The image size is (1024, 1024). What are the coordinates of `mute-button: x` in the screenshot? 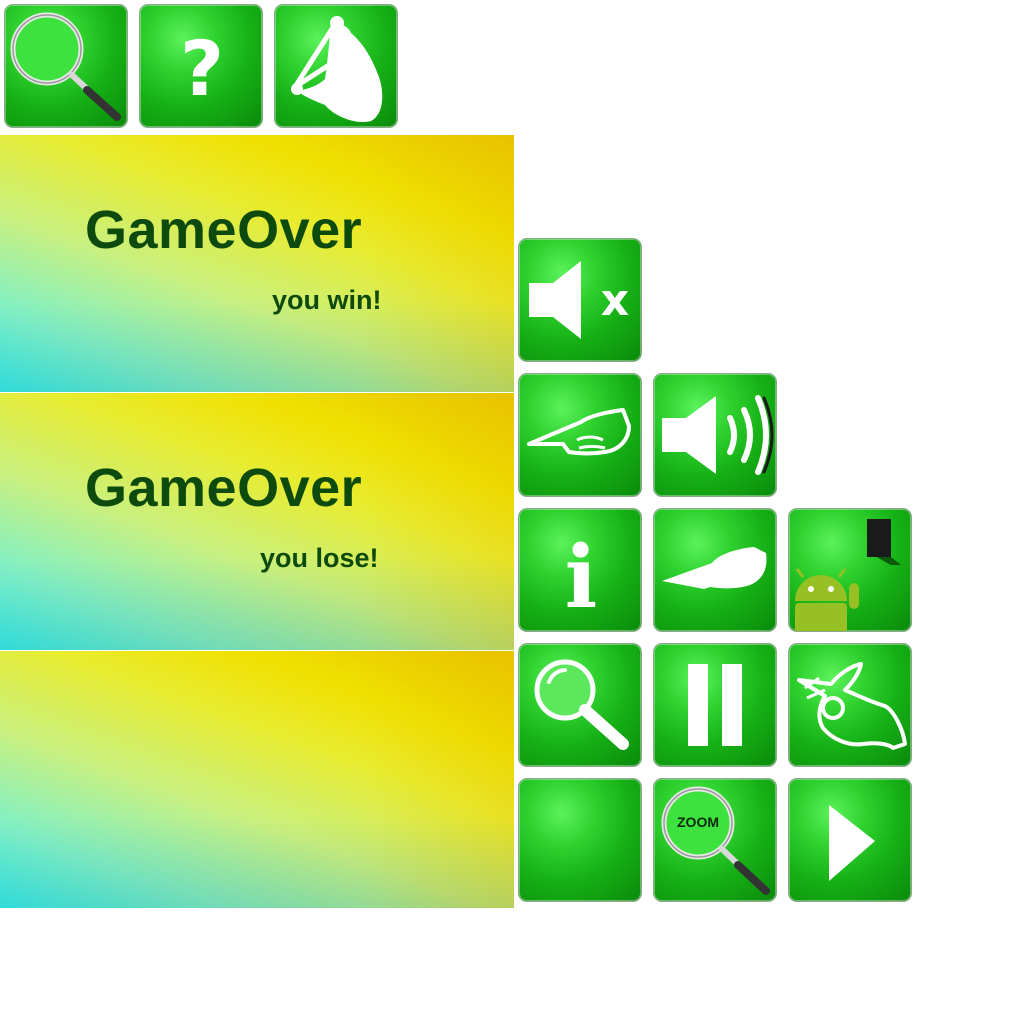 It's located at (580, 300).